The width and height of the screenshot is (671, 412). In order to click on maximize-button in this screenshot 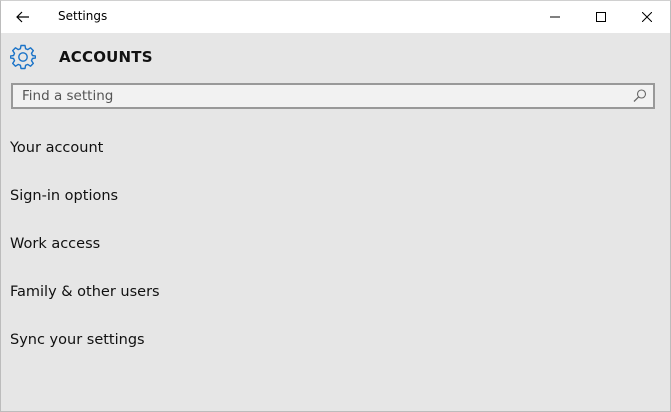, I will do `click(601, 17)`.